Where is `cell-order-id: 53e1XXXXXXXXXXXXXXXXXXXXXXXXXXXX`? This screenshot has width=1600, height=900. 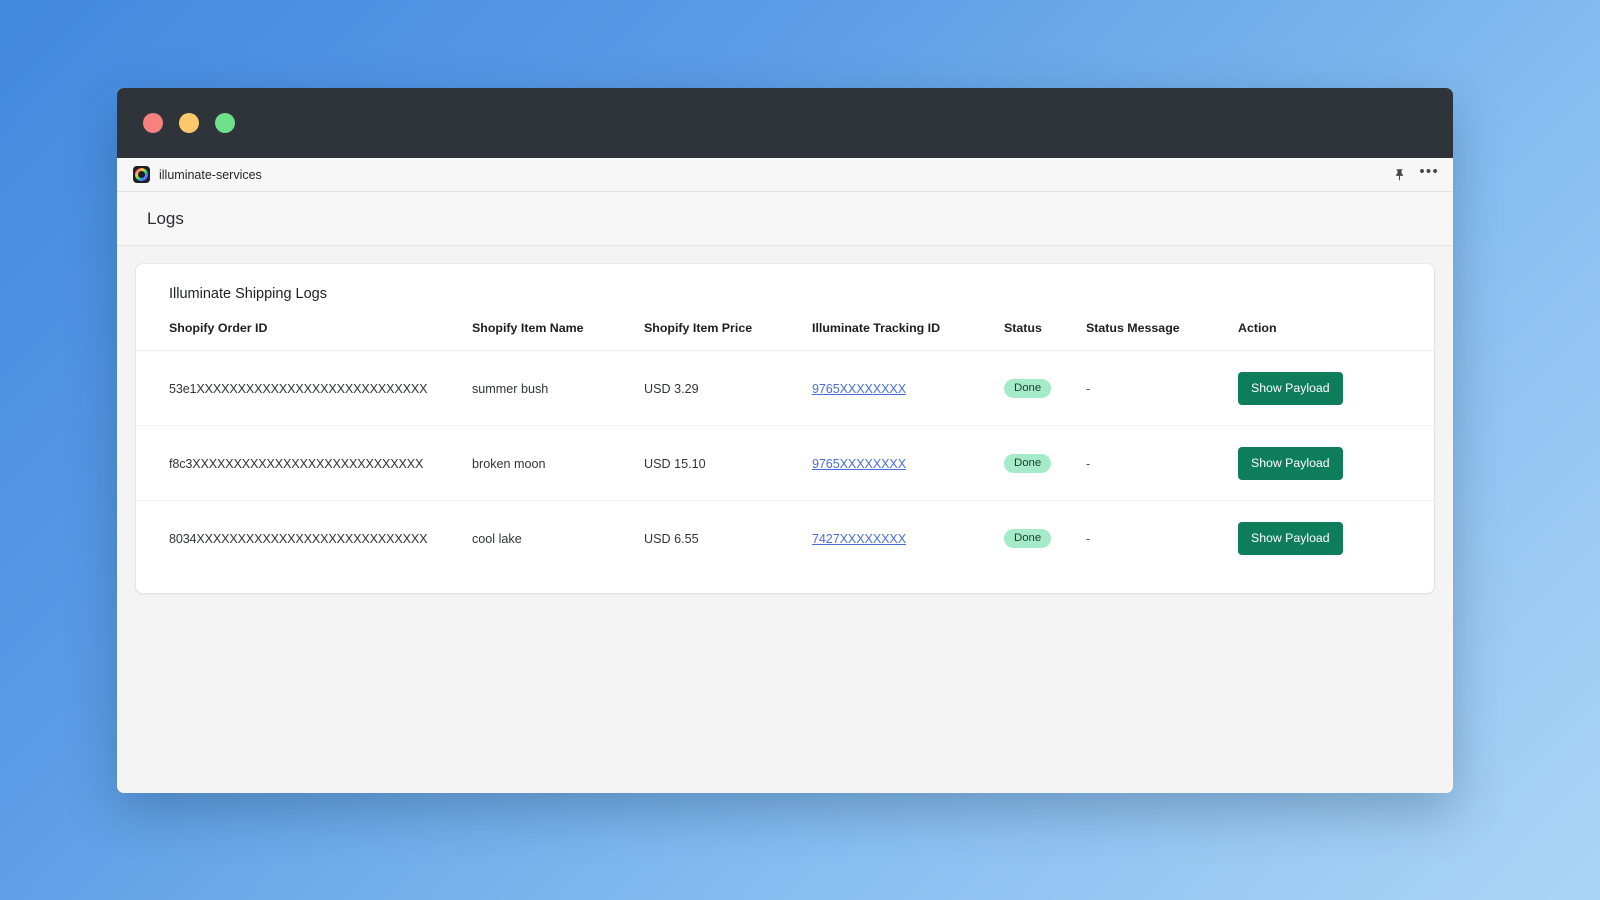 cell-order-id: 53e1XXXXXXXXXXXXXXXXXXXXXXXXXXXX is located at coordinates (304, 388).